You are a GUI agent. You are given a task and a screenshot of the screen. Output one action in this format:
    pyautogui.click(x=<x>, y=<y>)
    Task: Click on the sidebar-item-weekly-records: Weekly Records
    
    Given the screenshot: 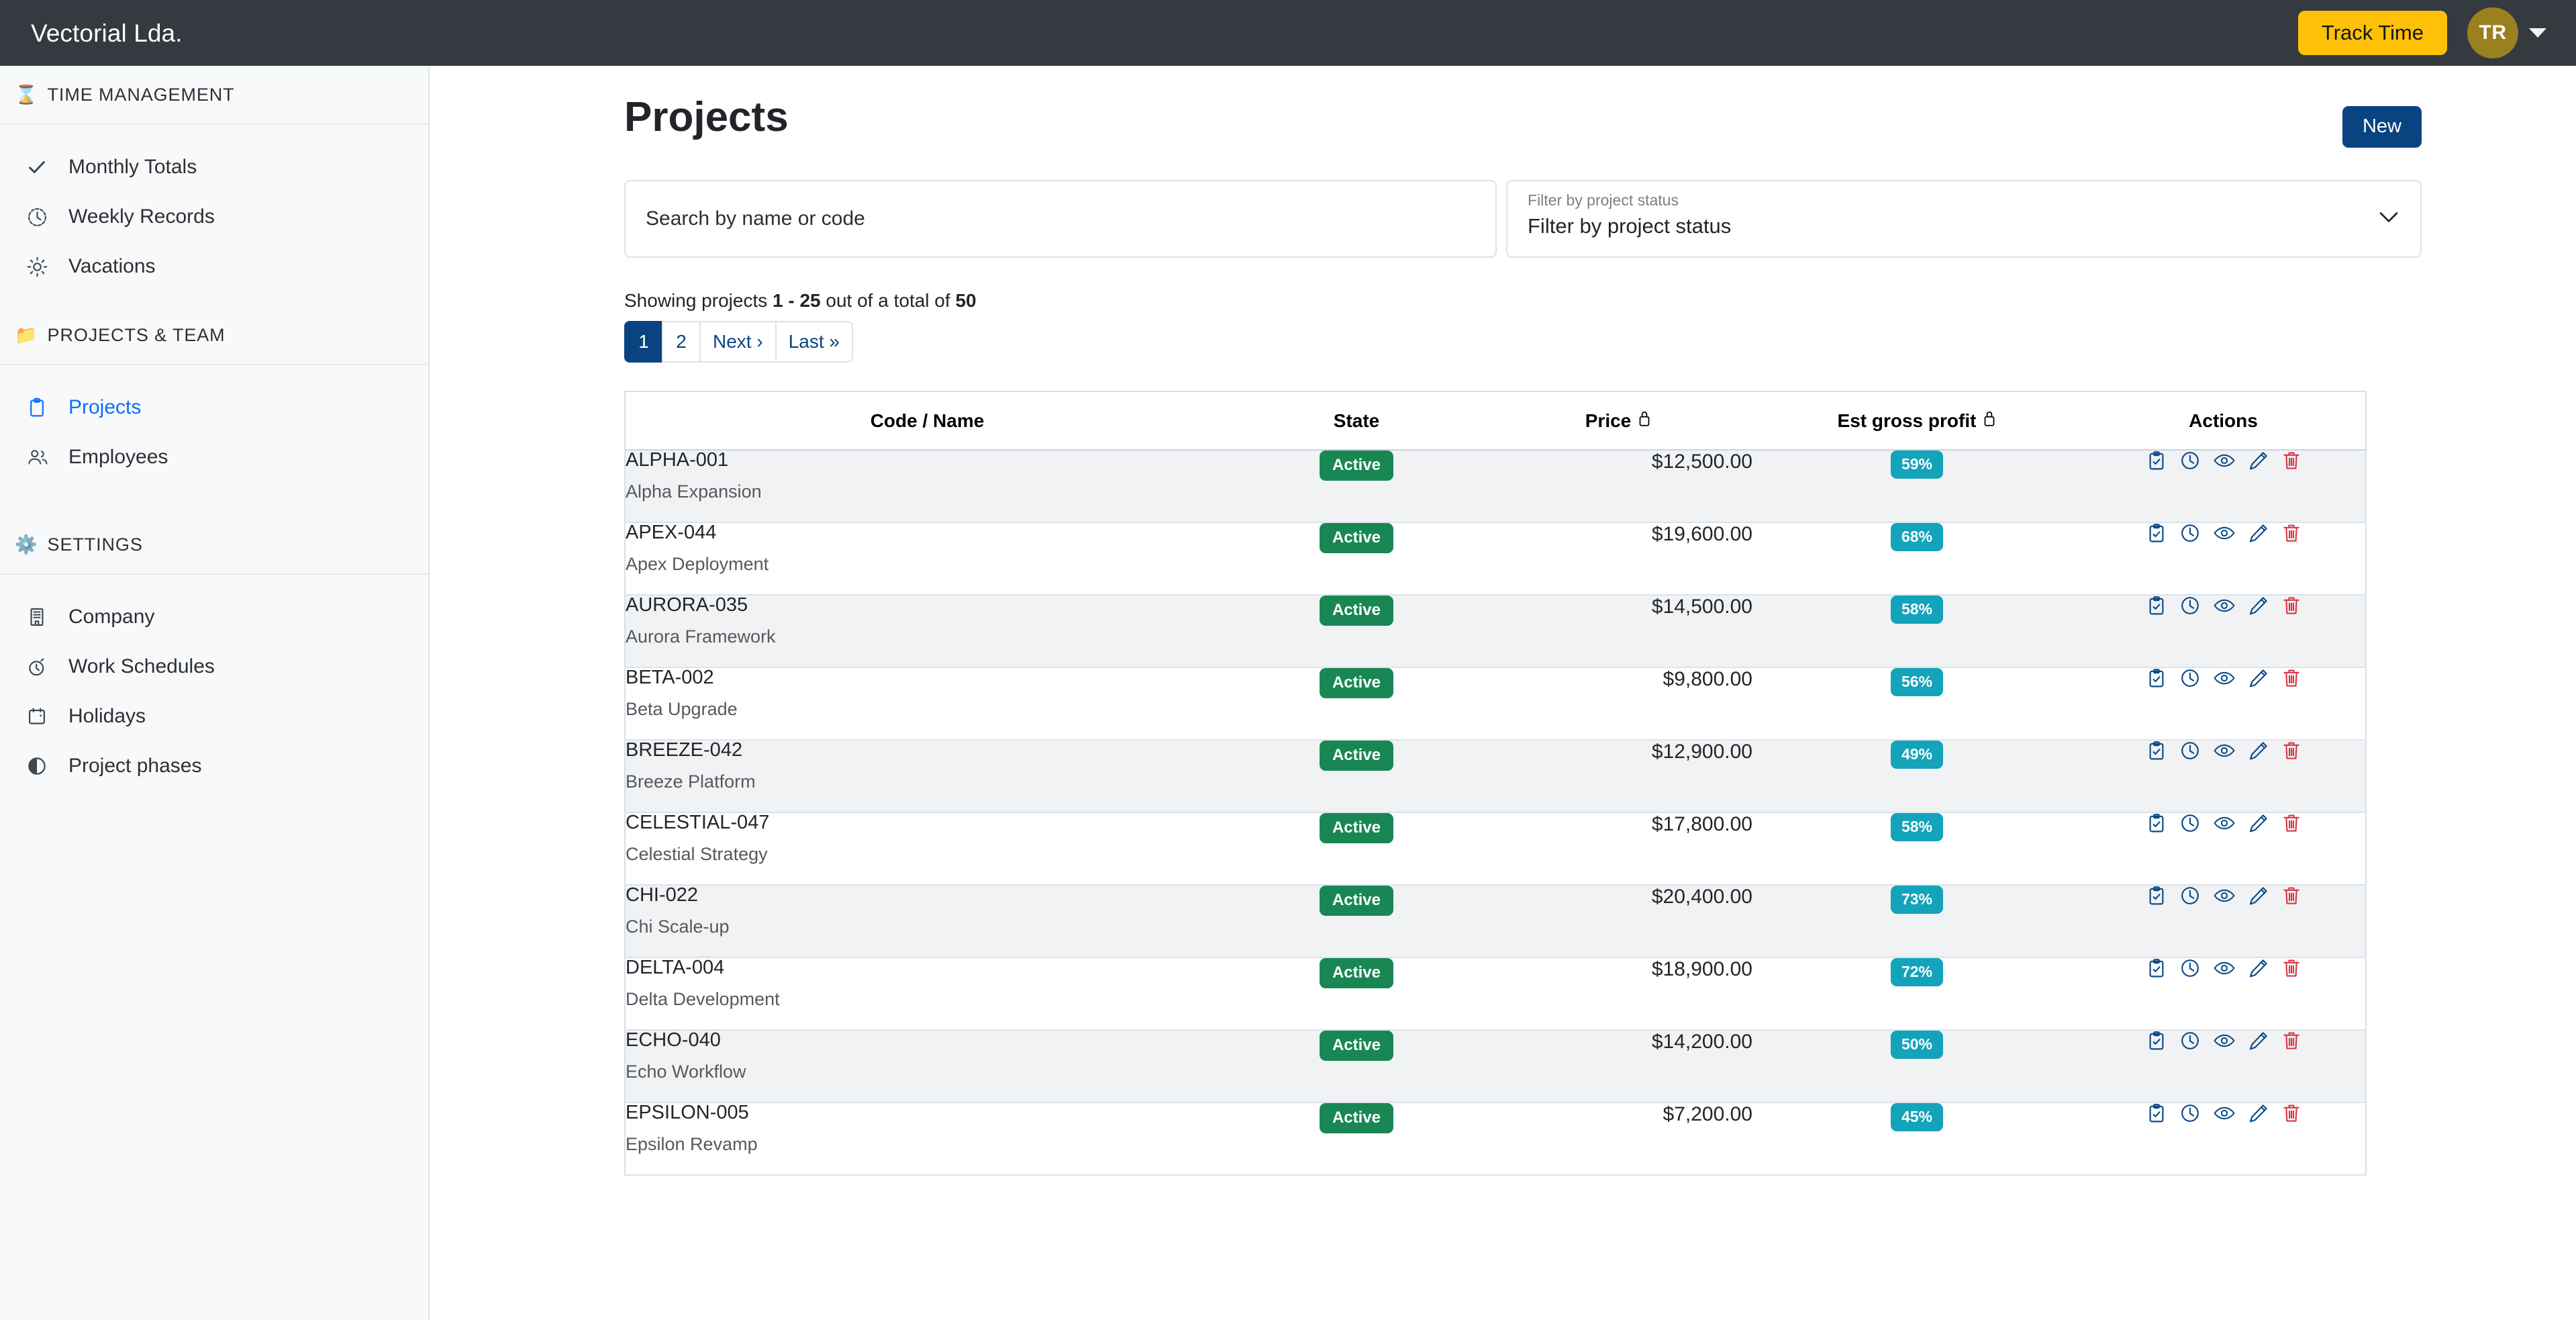 What is the action you would take?
    pyautogui.click(x=214, y=217)
    